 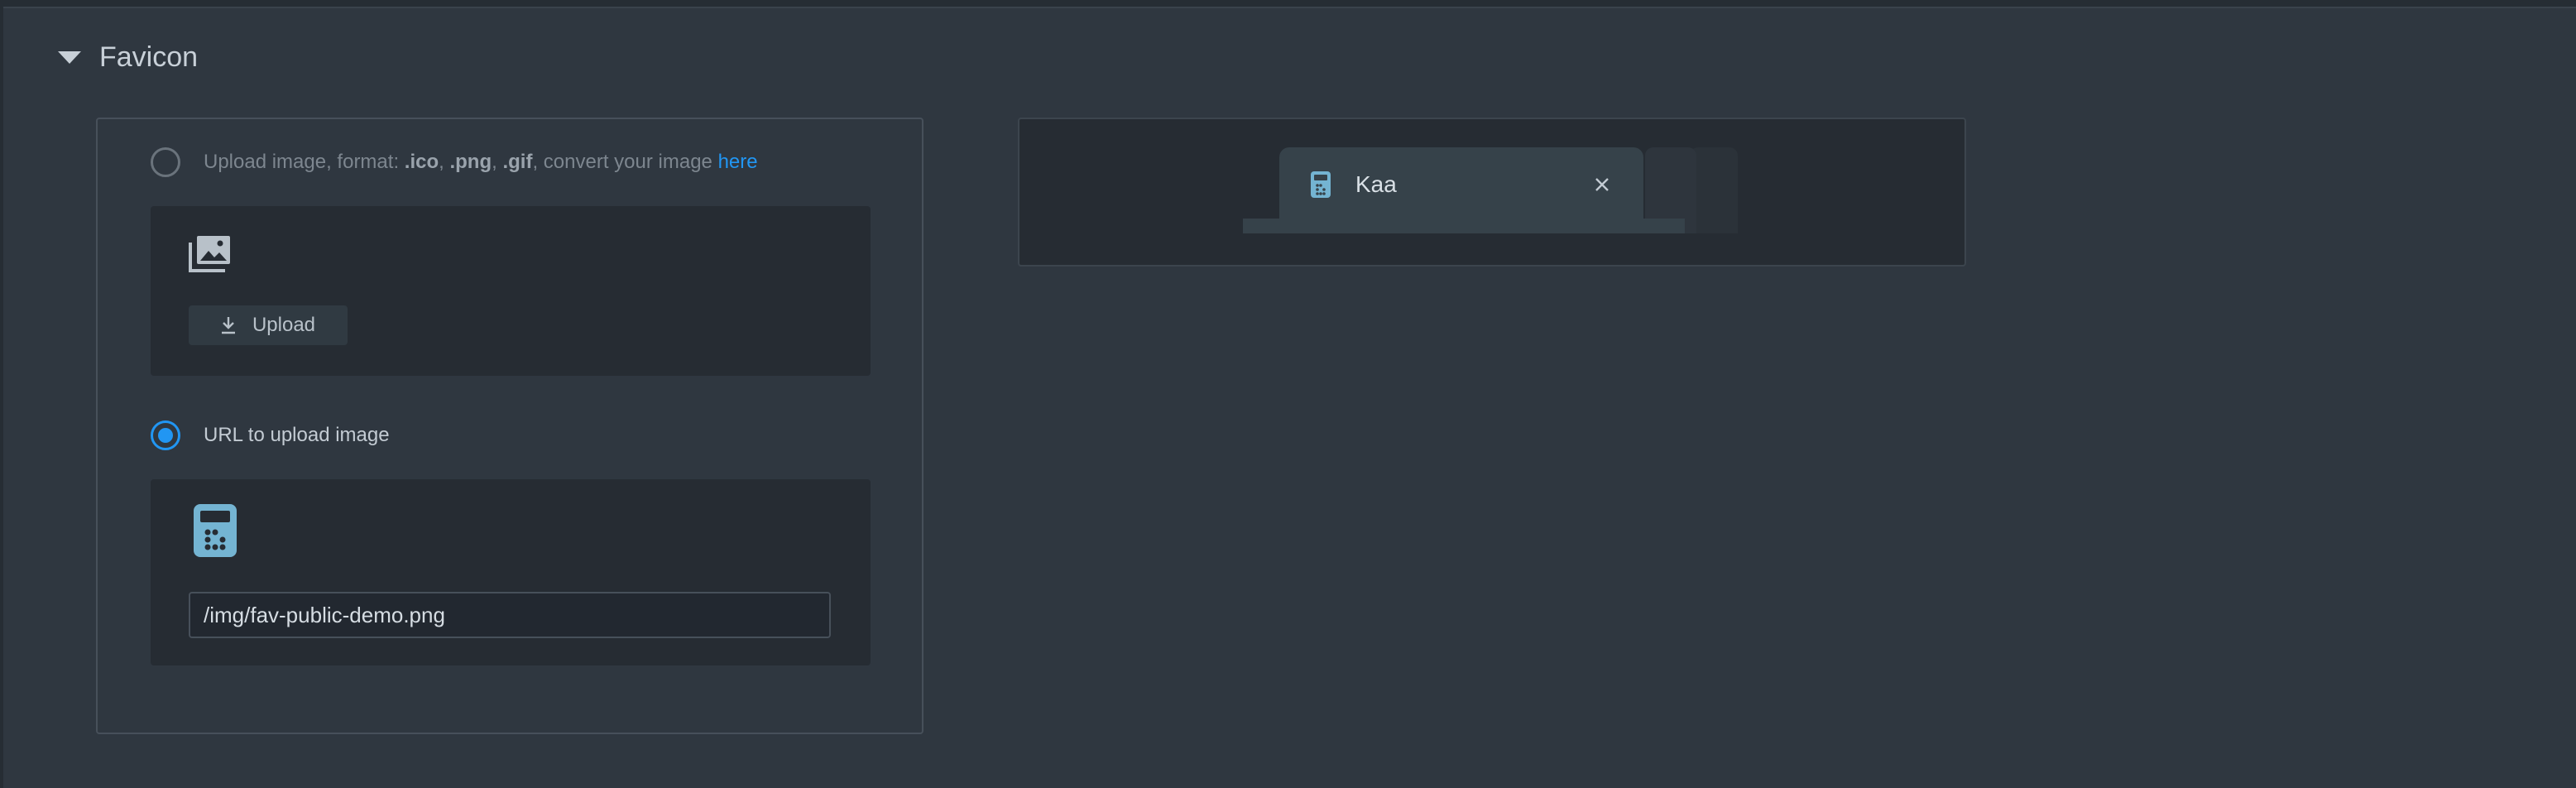 What do you see at coordinates (1602, 184) in the screenshot?
I see `close-icon` at bounding box center [1602, 184].